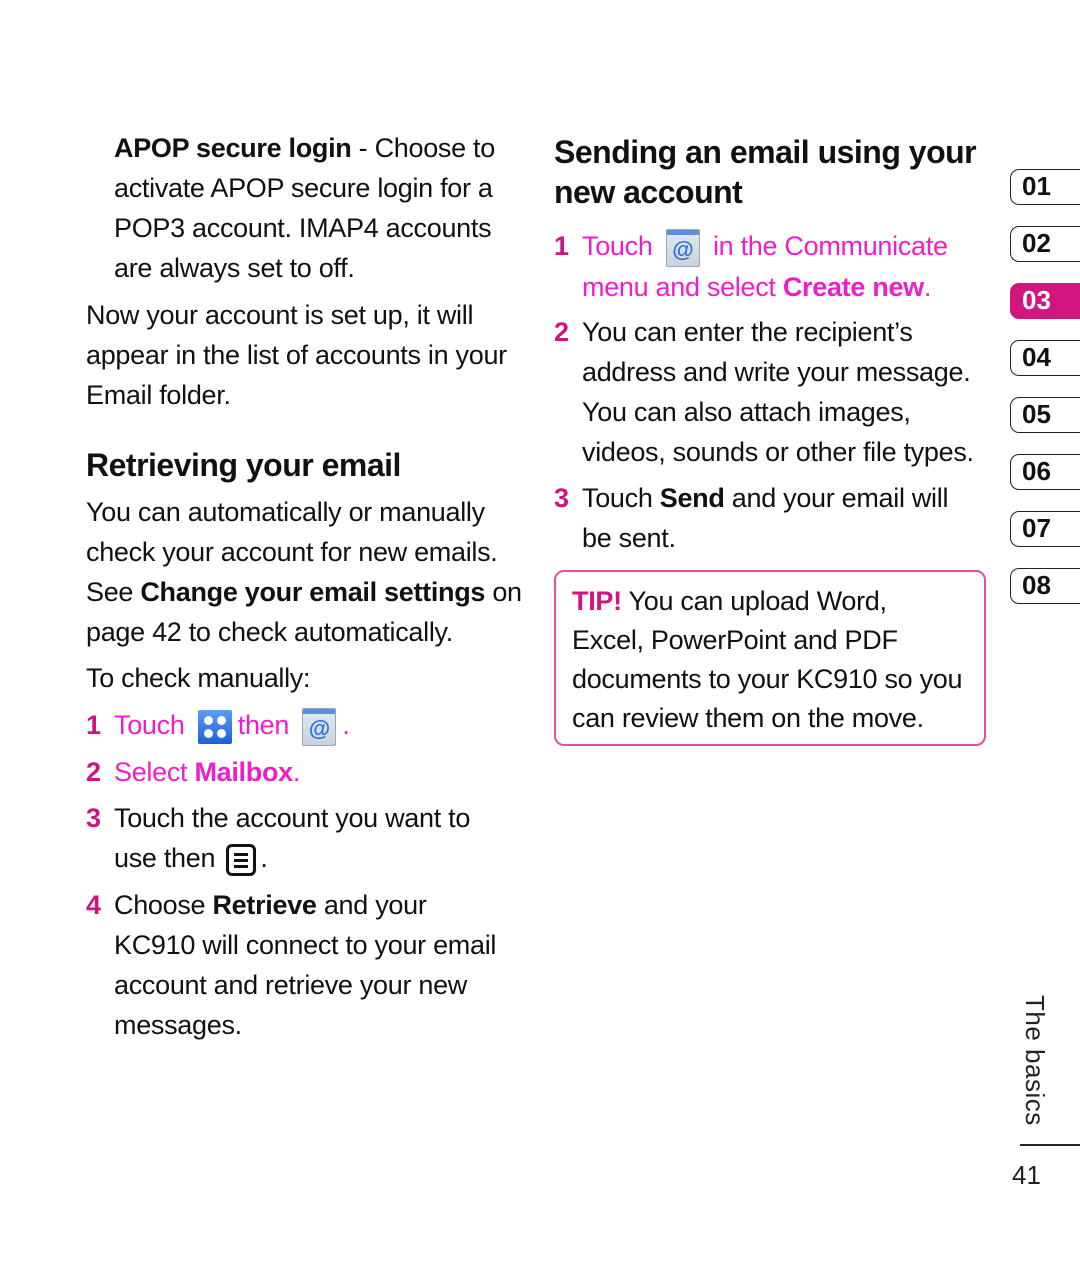 The image size is (1080, 1263). Describe the element at coordinates (1026, 1175) in the screenshot. I see `page-number: 41` at that location.